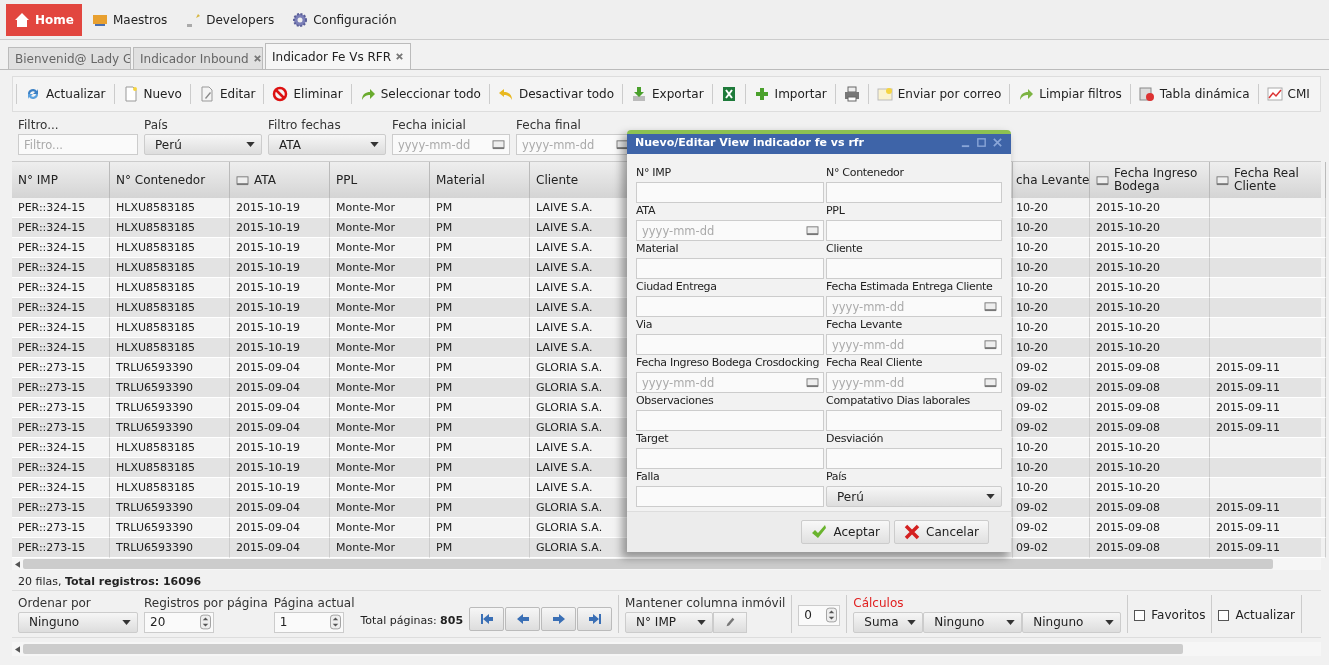  I want to click on field-label: Material, so click(658, 249).